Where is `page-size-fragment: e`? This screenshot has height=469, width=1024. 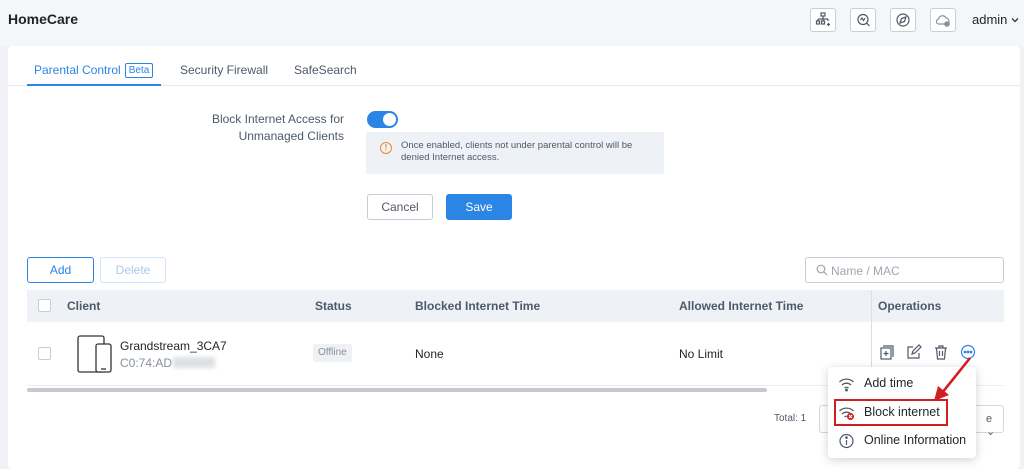
page-size-fragment: e is located at coordinates (989, 419).